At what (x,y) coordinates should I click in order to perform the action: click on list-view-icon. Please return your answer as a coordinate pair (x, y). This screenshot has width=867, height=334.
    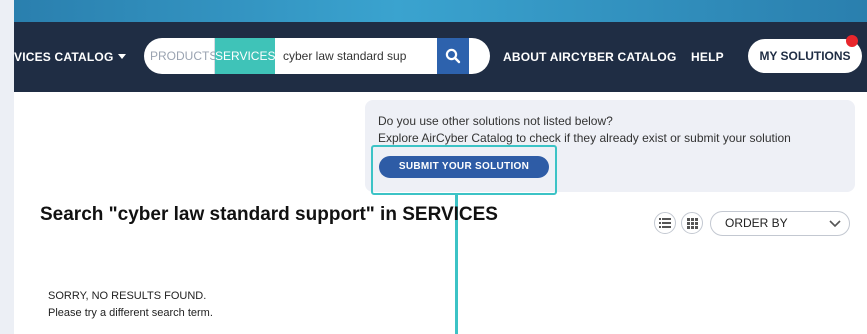
    Looking at the image, I should click on (665, 223).